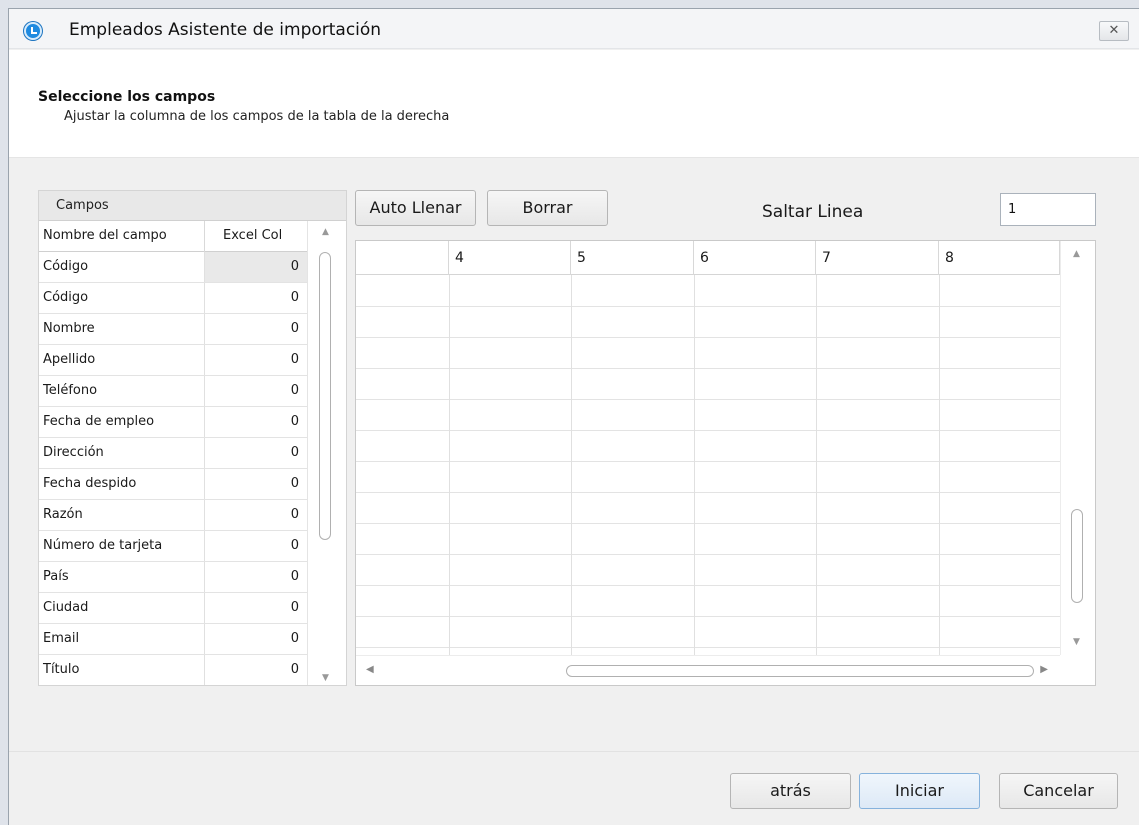  Describe the element at coordinates (33, 31) in the screenshot. I see `app-clock-icon` at that location.